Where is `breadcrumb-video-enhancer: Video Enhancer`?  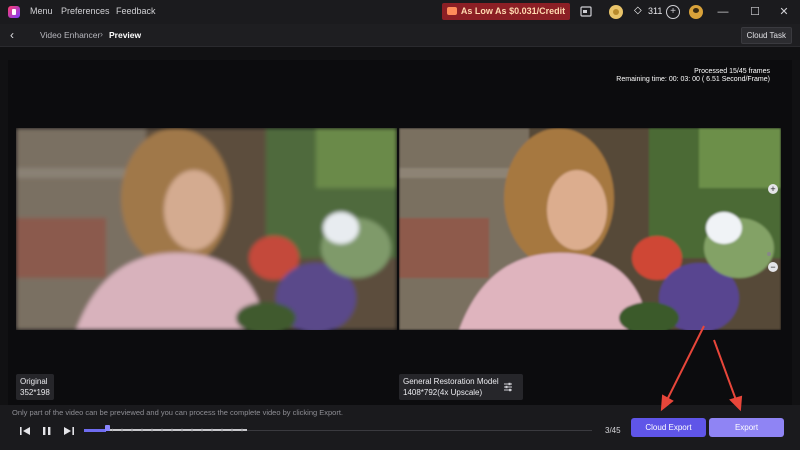
breadcrumb-video-enhancer: Video Enhancer is located at coordinates (70, 35).